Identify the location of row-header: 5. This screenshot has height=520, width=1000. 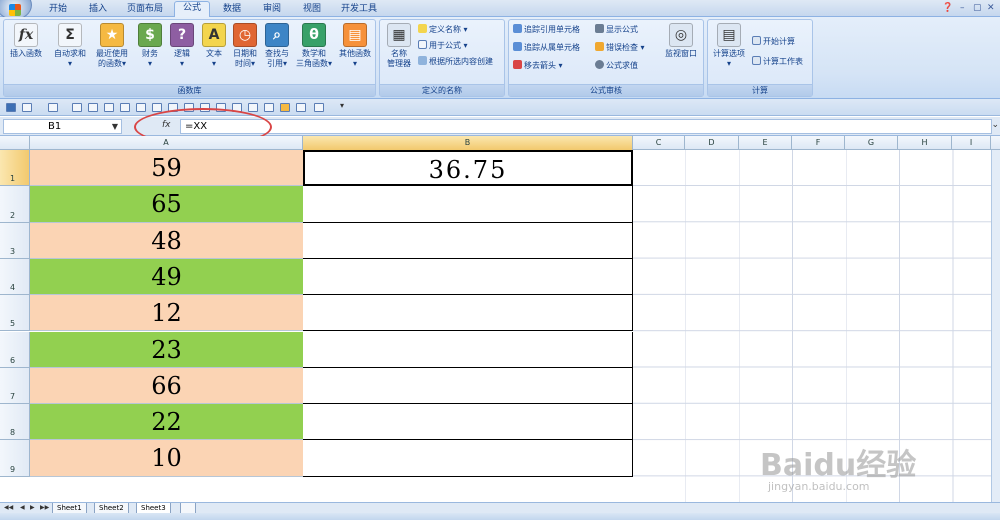
(15, 313).